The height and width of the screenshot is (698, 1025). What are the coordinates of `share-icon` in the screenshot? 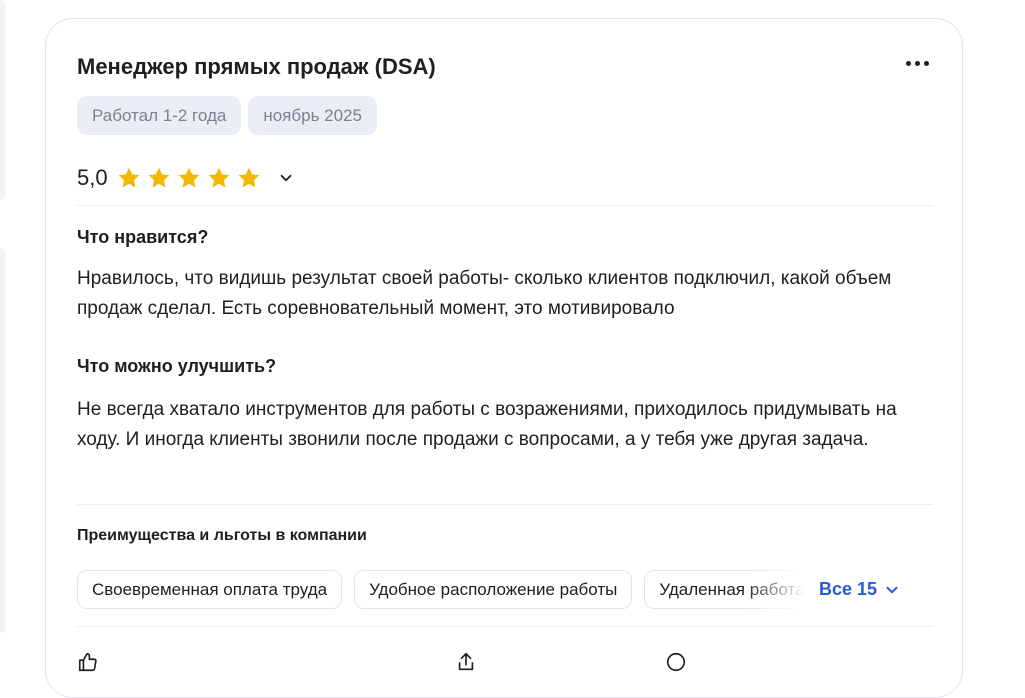 It's located at (466, 661).